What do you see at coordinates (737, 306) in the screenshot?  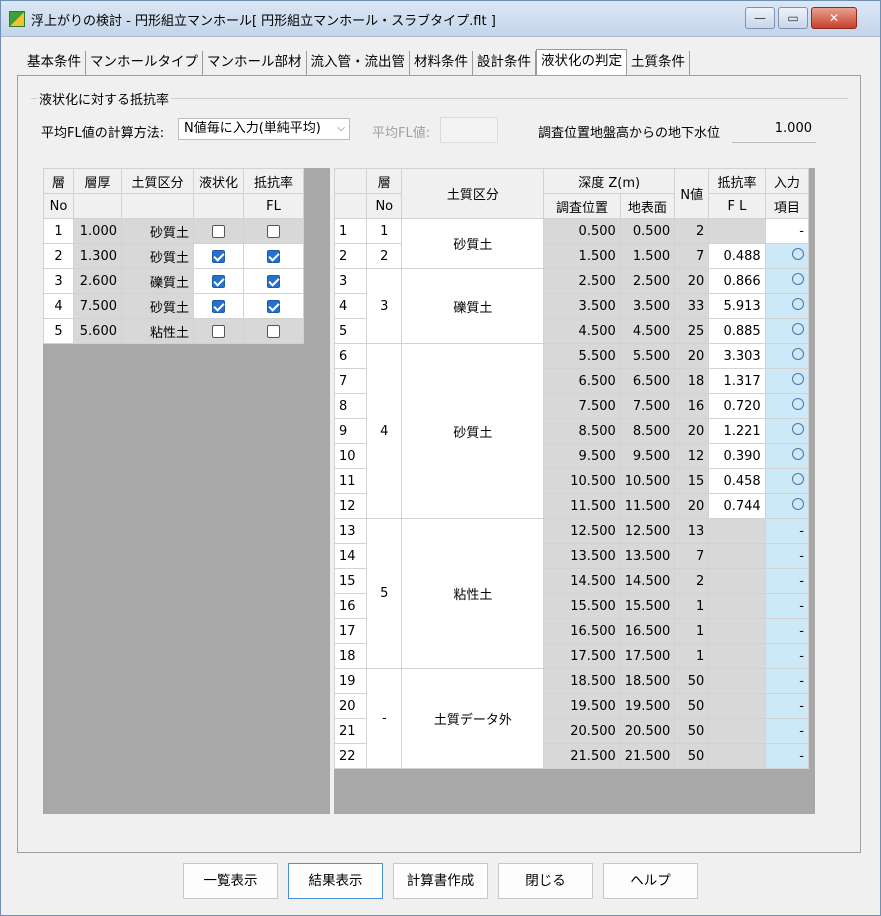 I see `fl-value: 5.913` at bounding box center [737, 306].